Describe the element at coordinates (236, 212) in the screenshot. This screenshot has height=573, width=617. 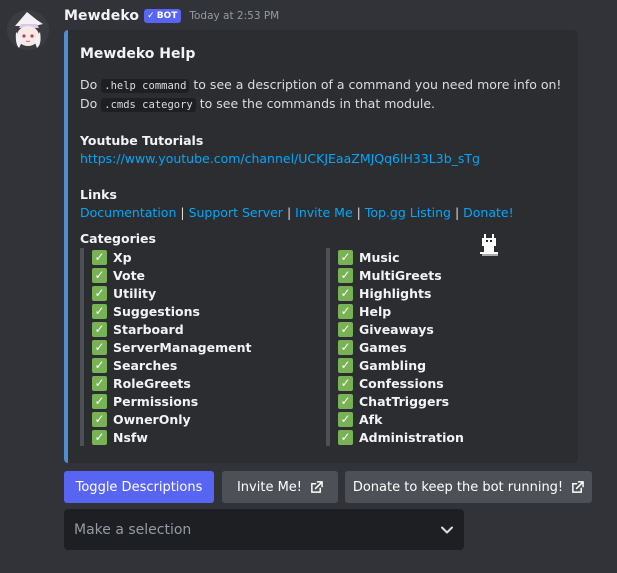
I see `support-server-link: Support Server` at that location.